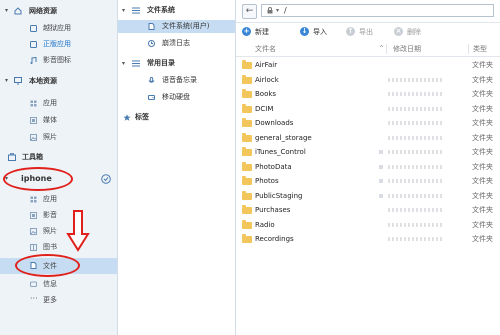  I want to click on export-button-label: 导出, so click(366, 32).